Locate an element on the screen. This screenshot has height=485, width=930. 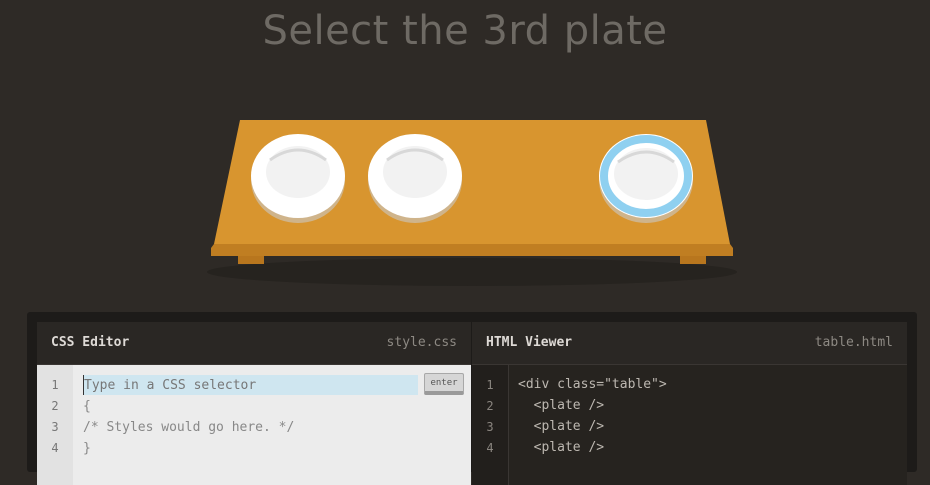
html-line-3: <plate /> is located at coordinates (561, 426).